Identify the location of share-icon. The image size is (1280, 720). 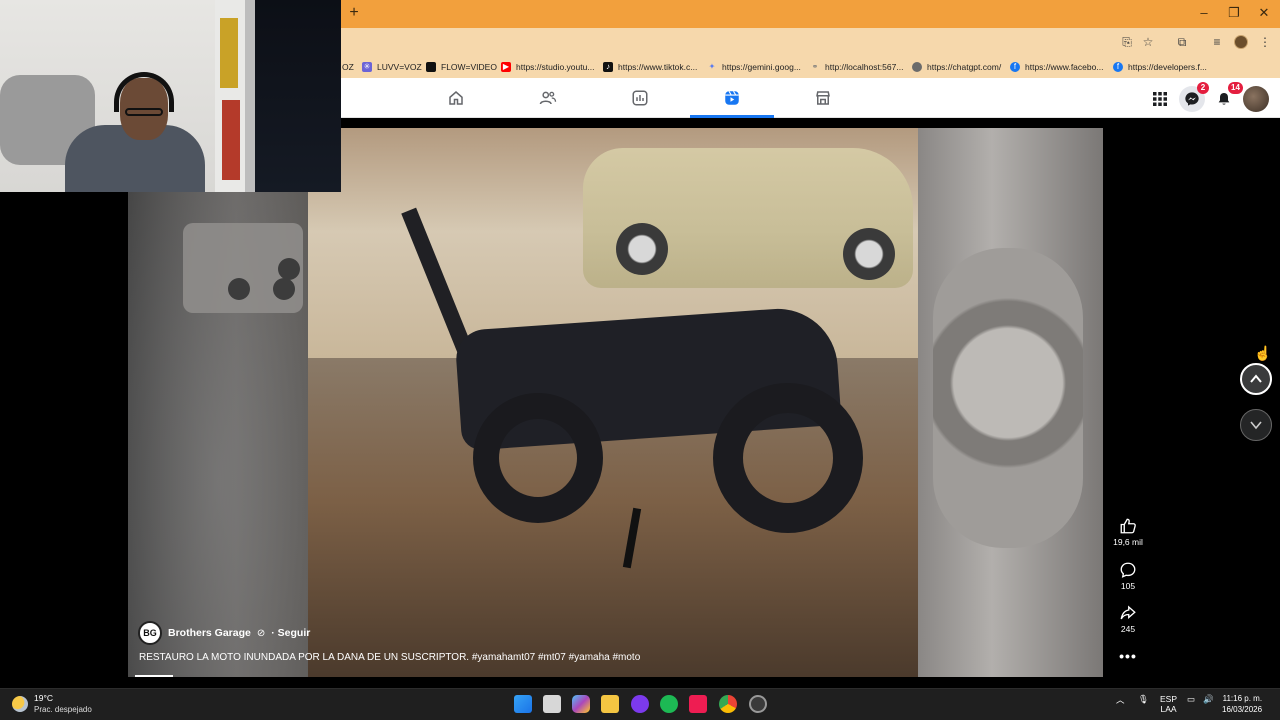
(1128, 612).